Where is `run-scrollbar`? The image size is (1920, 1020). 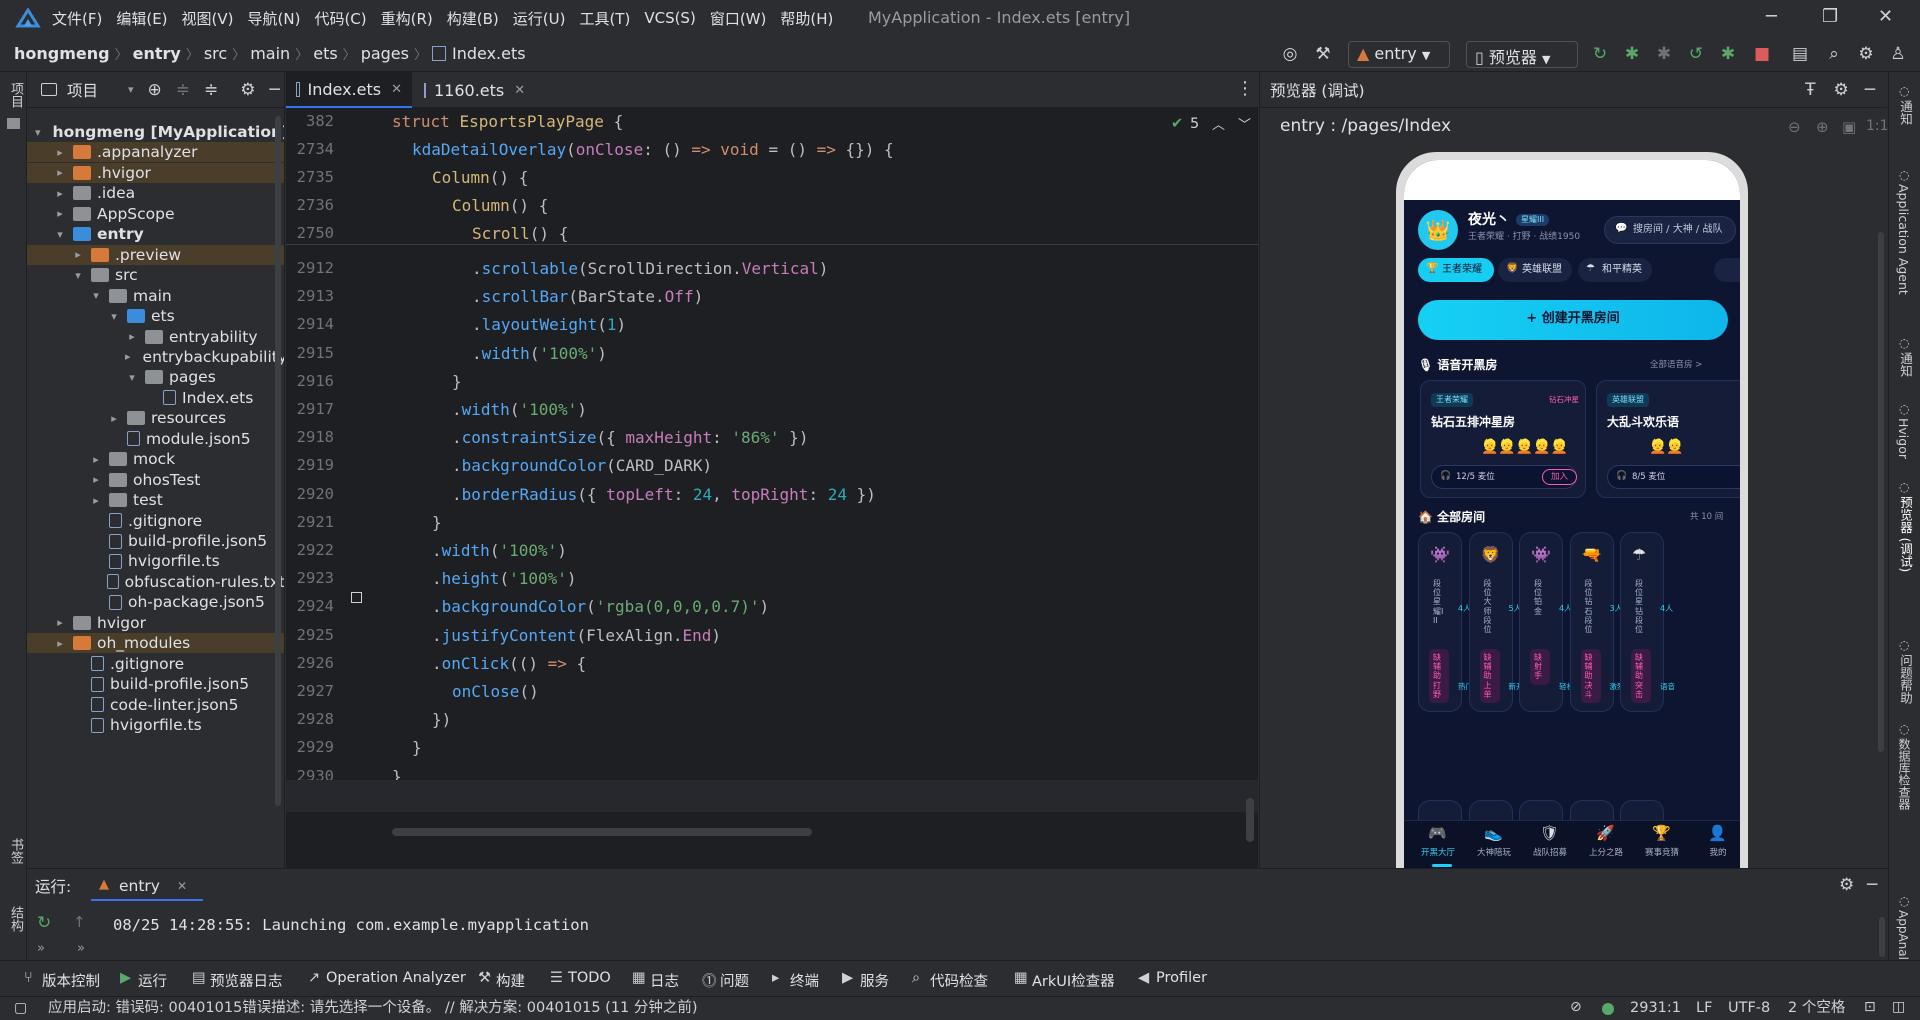 run-scrollbar is located at coordinates (1882, 937).